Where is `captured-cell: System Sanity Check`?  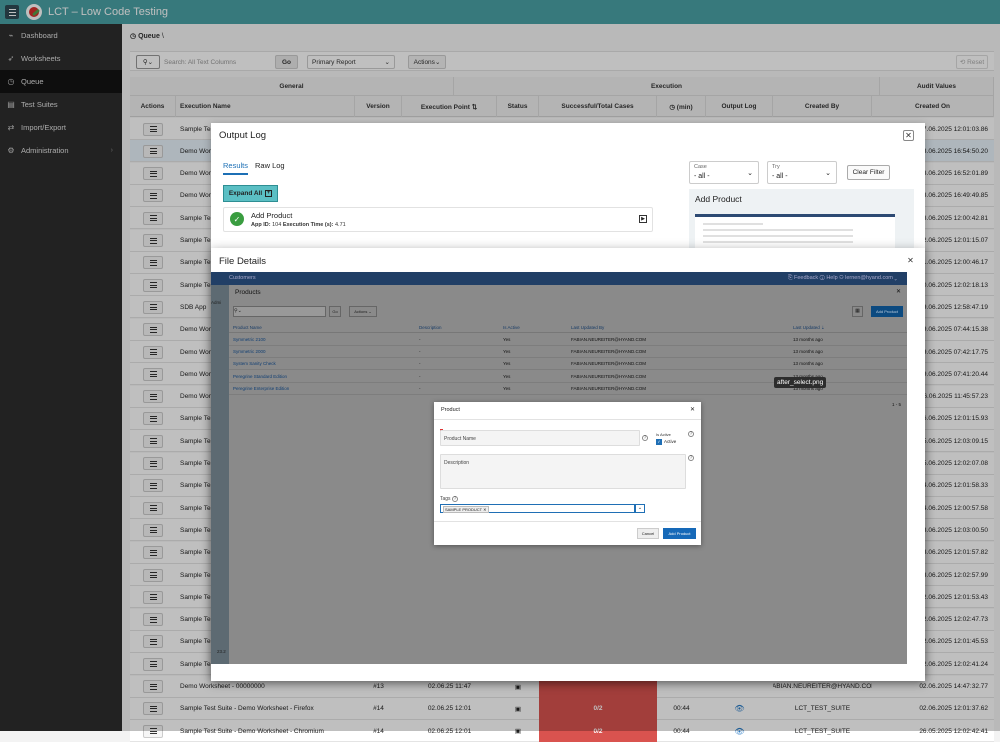 captured-cell: System Sanity Check is located at coordinates (254, 364).